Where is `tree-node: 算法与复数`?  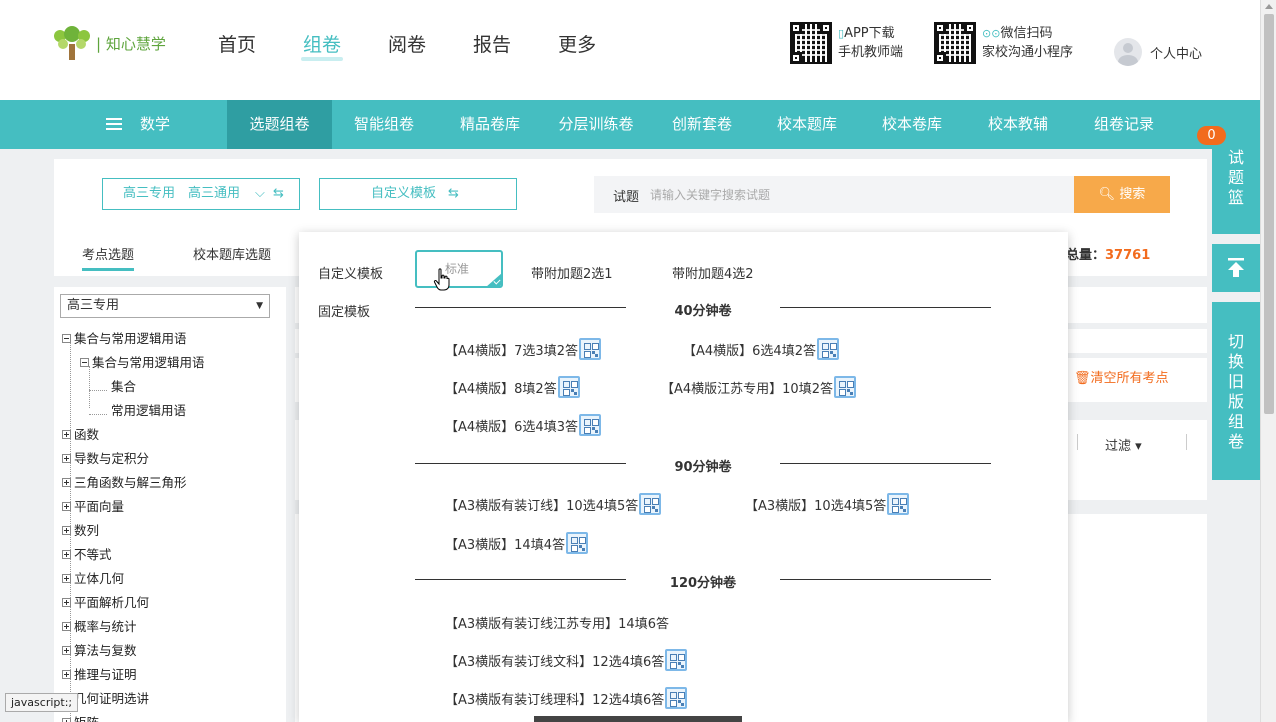 tree-node: 算法与复数 is located at coordinates (99, 649).